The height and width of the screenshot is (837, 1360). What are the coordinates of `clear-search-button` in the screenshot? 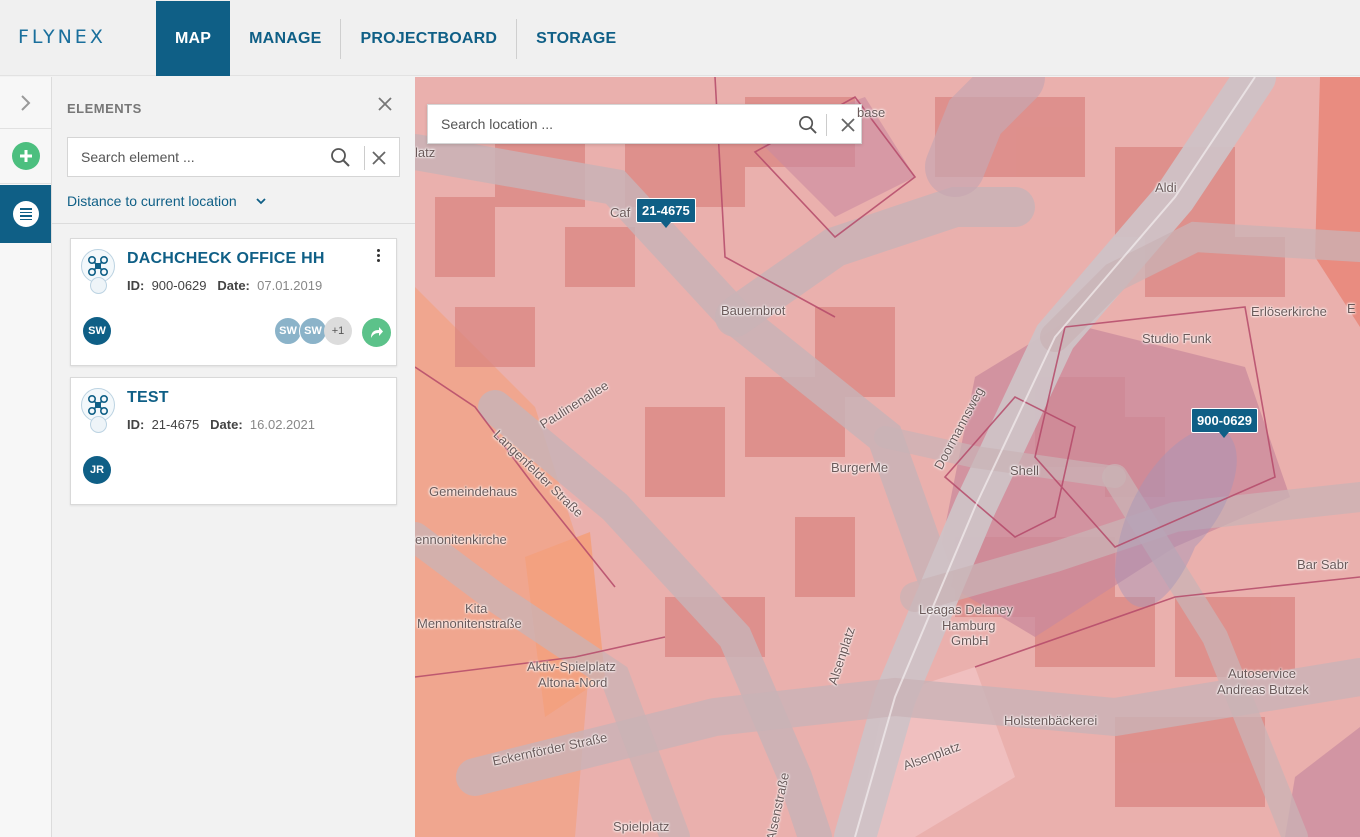 It's located at (379, 158).